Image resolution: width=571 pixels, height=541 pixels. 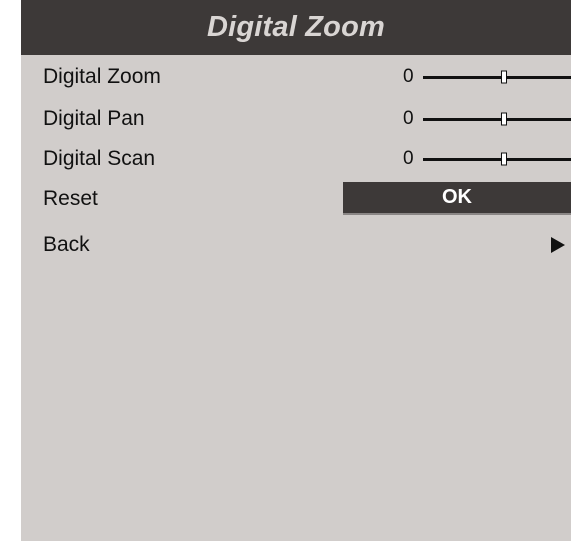 I want to click on digital-zoom-label: Digital Zoom, so click(x=102, y=76).